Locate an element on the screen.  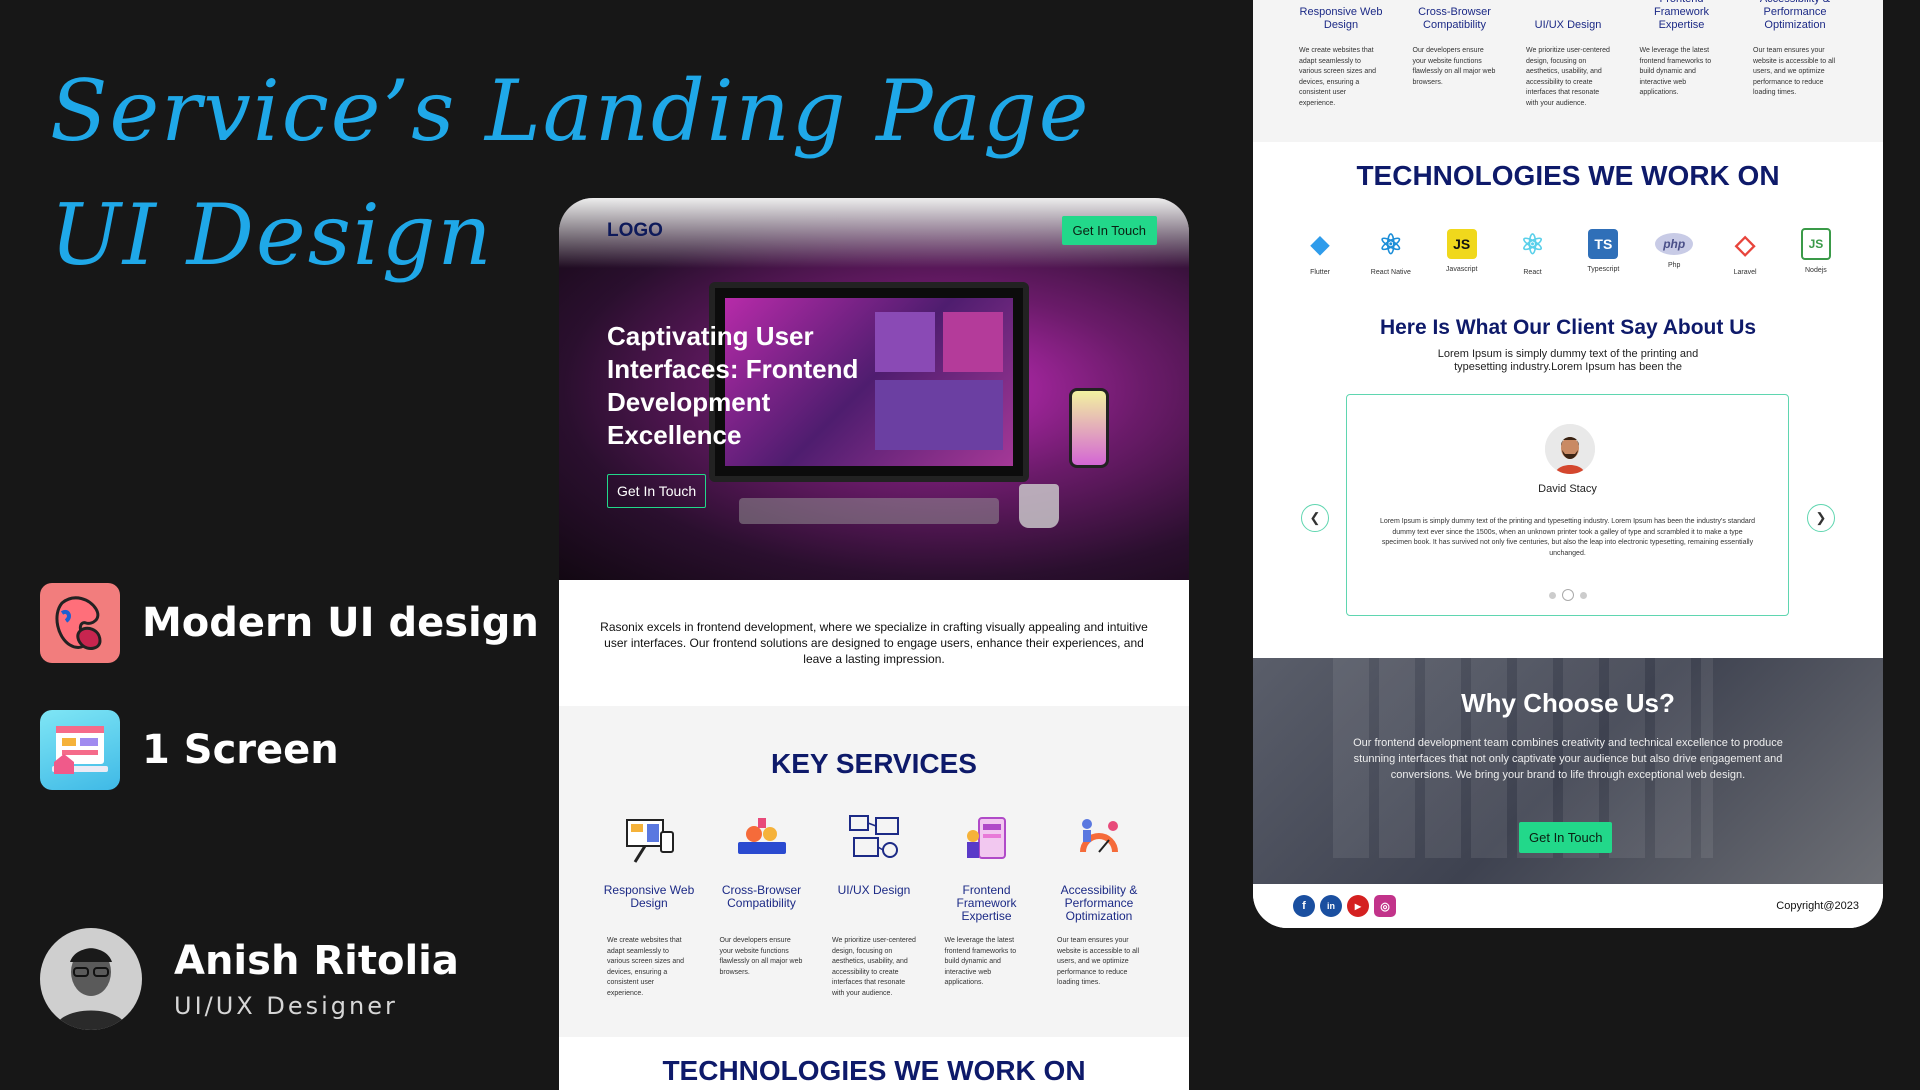
react-icon: ⚛ is located at coordinates (1532, 244).